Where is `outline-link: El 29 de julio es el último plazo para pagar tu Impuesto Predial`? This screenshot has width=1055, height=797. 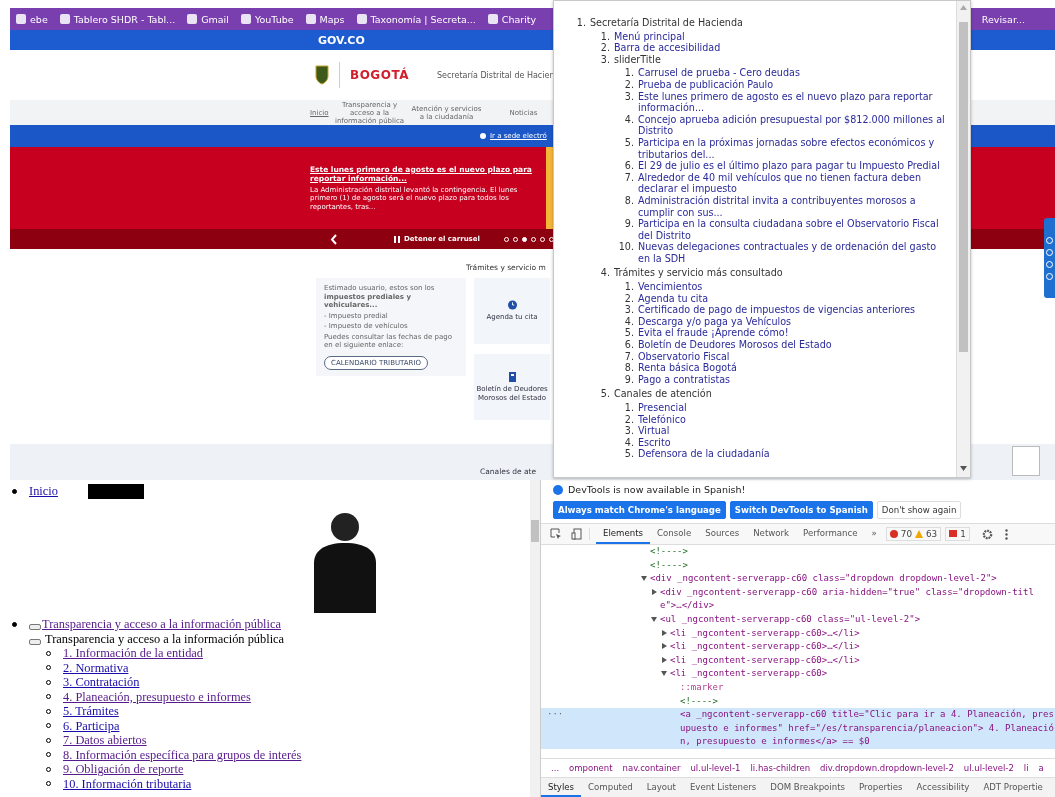 outline-link: El 29 de julio es el último plazo para pagar tu Impuesto Predial is located at coordinates (793, 166).